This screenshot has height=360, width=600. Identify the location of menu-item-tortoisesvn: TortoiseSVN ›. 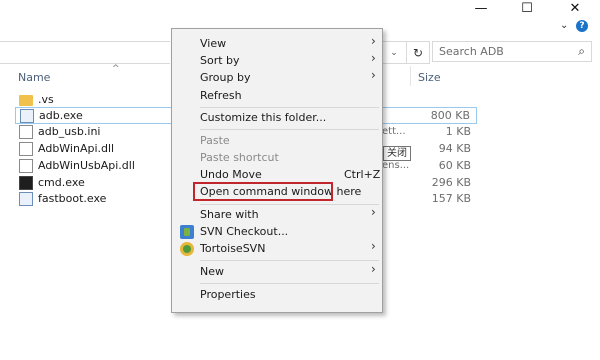
(277, 248).